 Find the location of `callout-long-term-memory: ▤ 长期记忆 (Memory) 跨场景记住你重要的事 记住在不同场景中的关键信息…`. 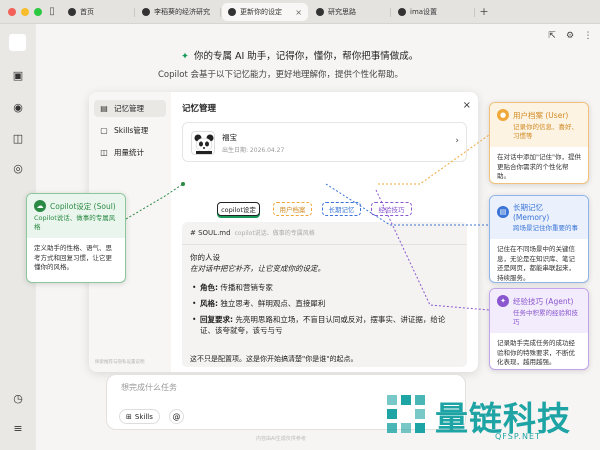

callout-long-term-memory: ▤ 长期记忆 (Memory) 跨场景记住你重要的事 记住在不同场景中的关键信息… is located at coordinates (539, 239).